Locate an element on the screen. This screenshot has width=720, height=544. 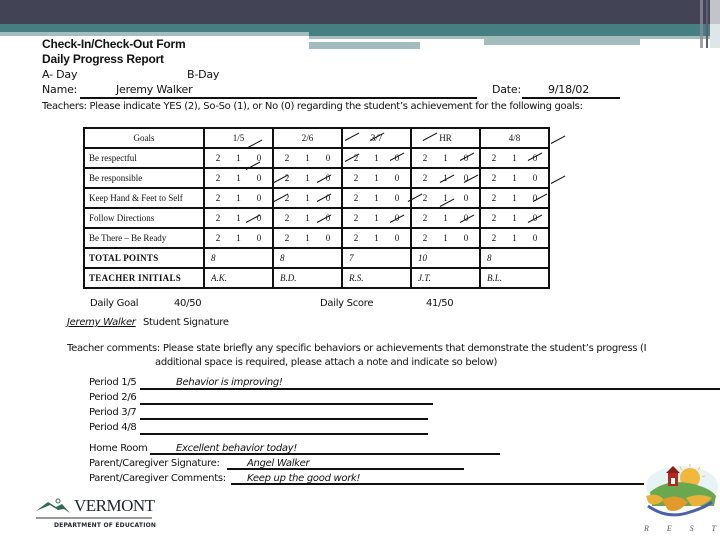
teacher-initials-value: R.S. is located at coordinates (376, 278).